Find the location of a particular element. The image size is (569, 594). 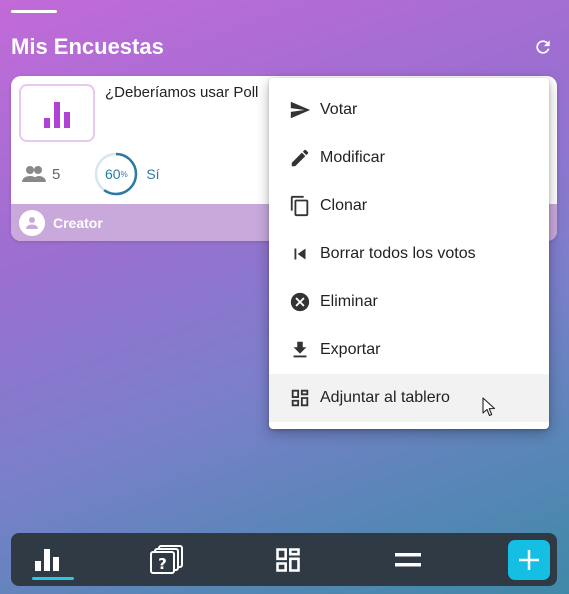

poll-thumbnail is located at coordinates (57, 113).